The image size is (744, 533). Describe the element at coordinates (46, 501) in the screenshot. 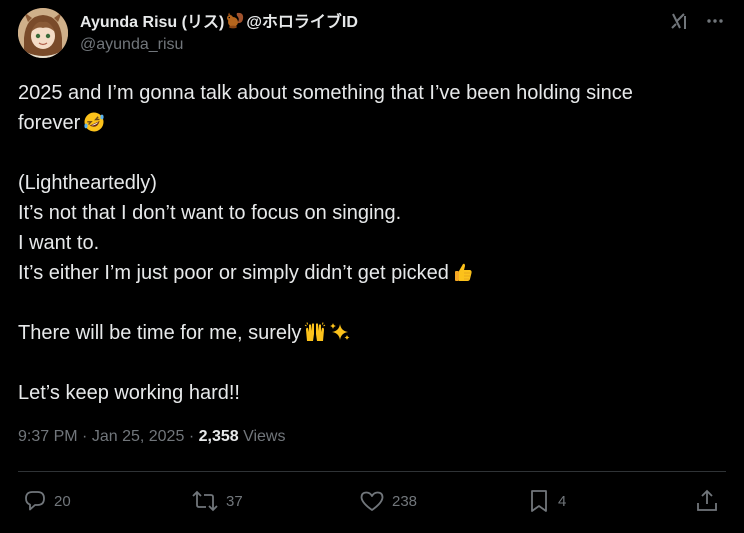

I see `reply-button: 20` at that location.